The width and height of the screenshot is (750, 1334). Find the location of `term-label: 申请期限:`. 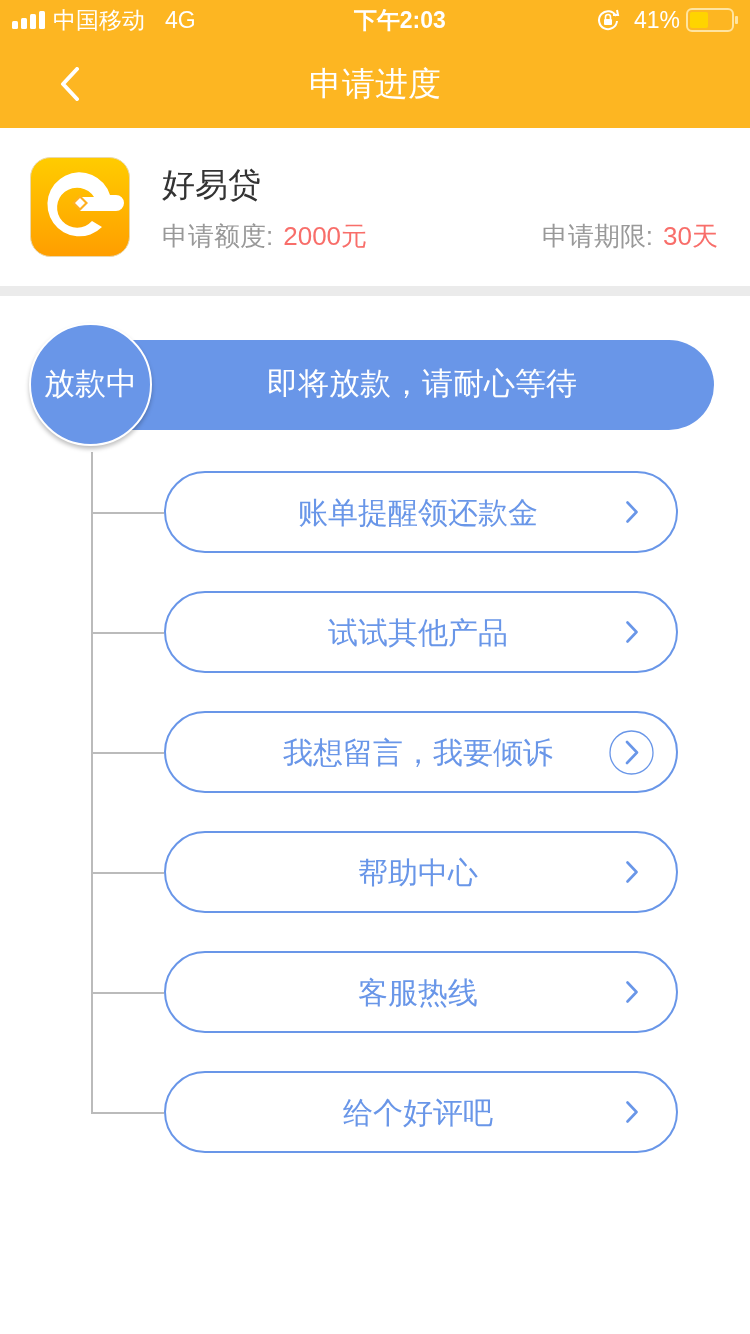

term-label: 申请期限: is located at coordinates (597, 236).